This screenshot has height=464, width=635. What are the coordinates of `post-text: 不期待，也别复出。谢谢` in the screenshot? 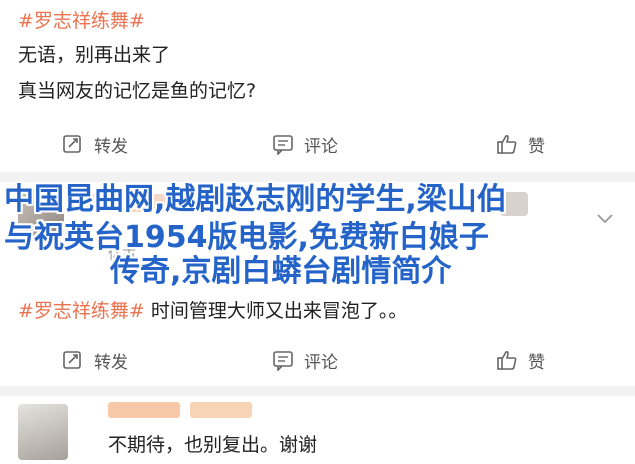 It's located at (213, 445).